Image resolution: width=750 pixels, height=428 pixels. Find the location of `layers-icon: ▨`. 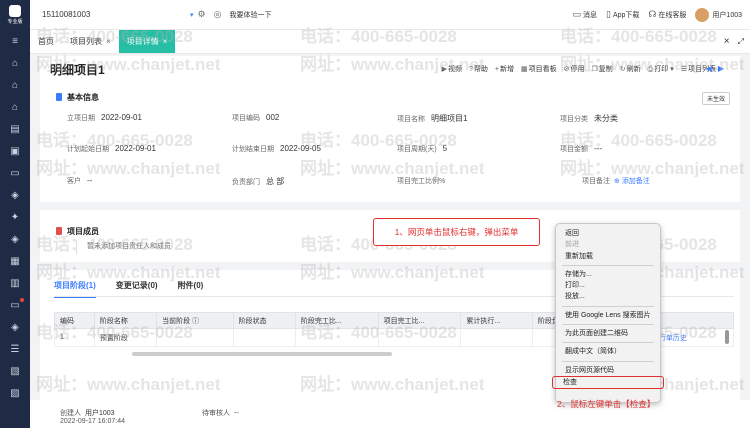

layers-icon: ▨ is located at coordinates (15, 393).